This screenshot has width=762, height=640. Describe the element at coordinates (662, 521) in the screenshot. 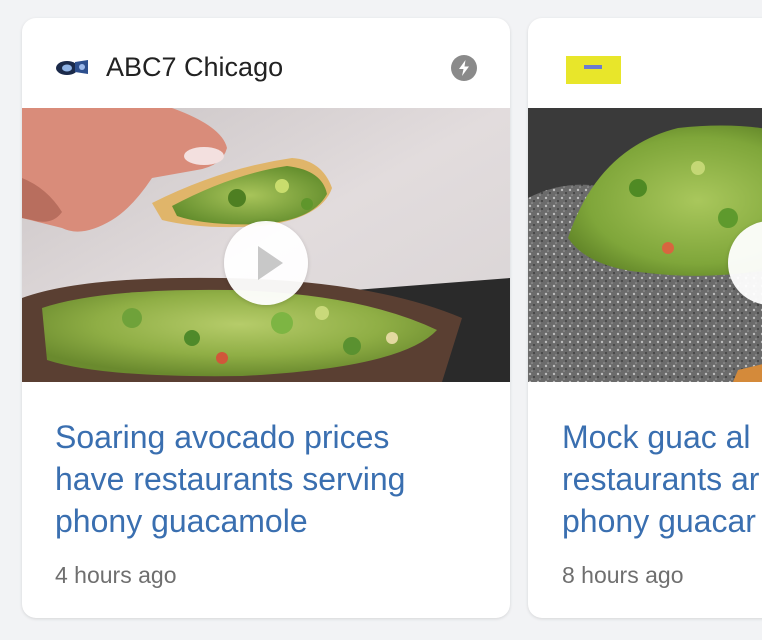

I see `headline-line: phony guacar` at that location.